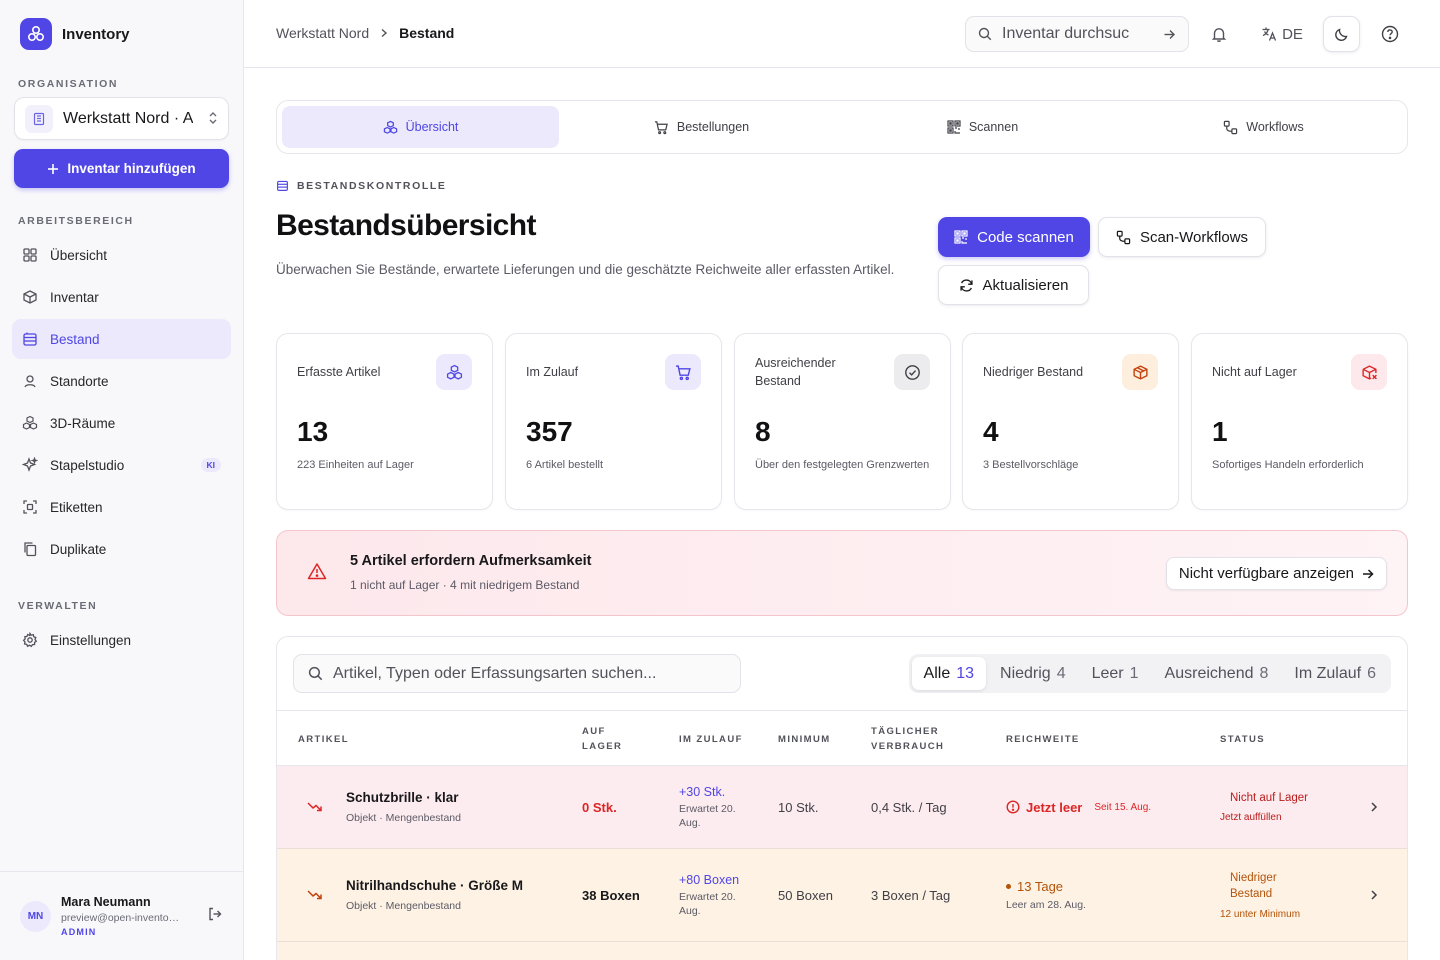  I want to click on language-switcher: DE, so click(1282, 34).